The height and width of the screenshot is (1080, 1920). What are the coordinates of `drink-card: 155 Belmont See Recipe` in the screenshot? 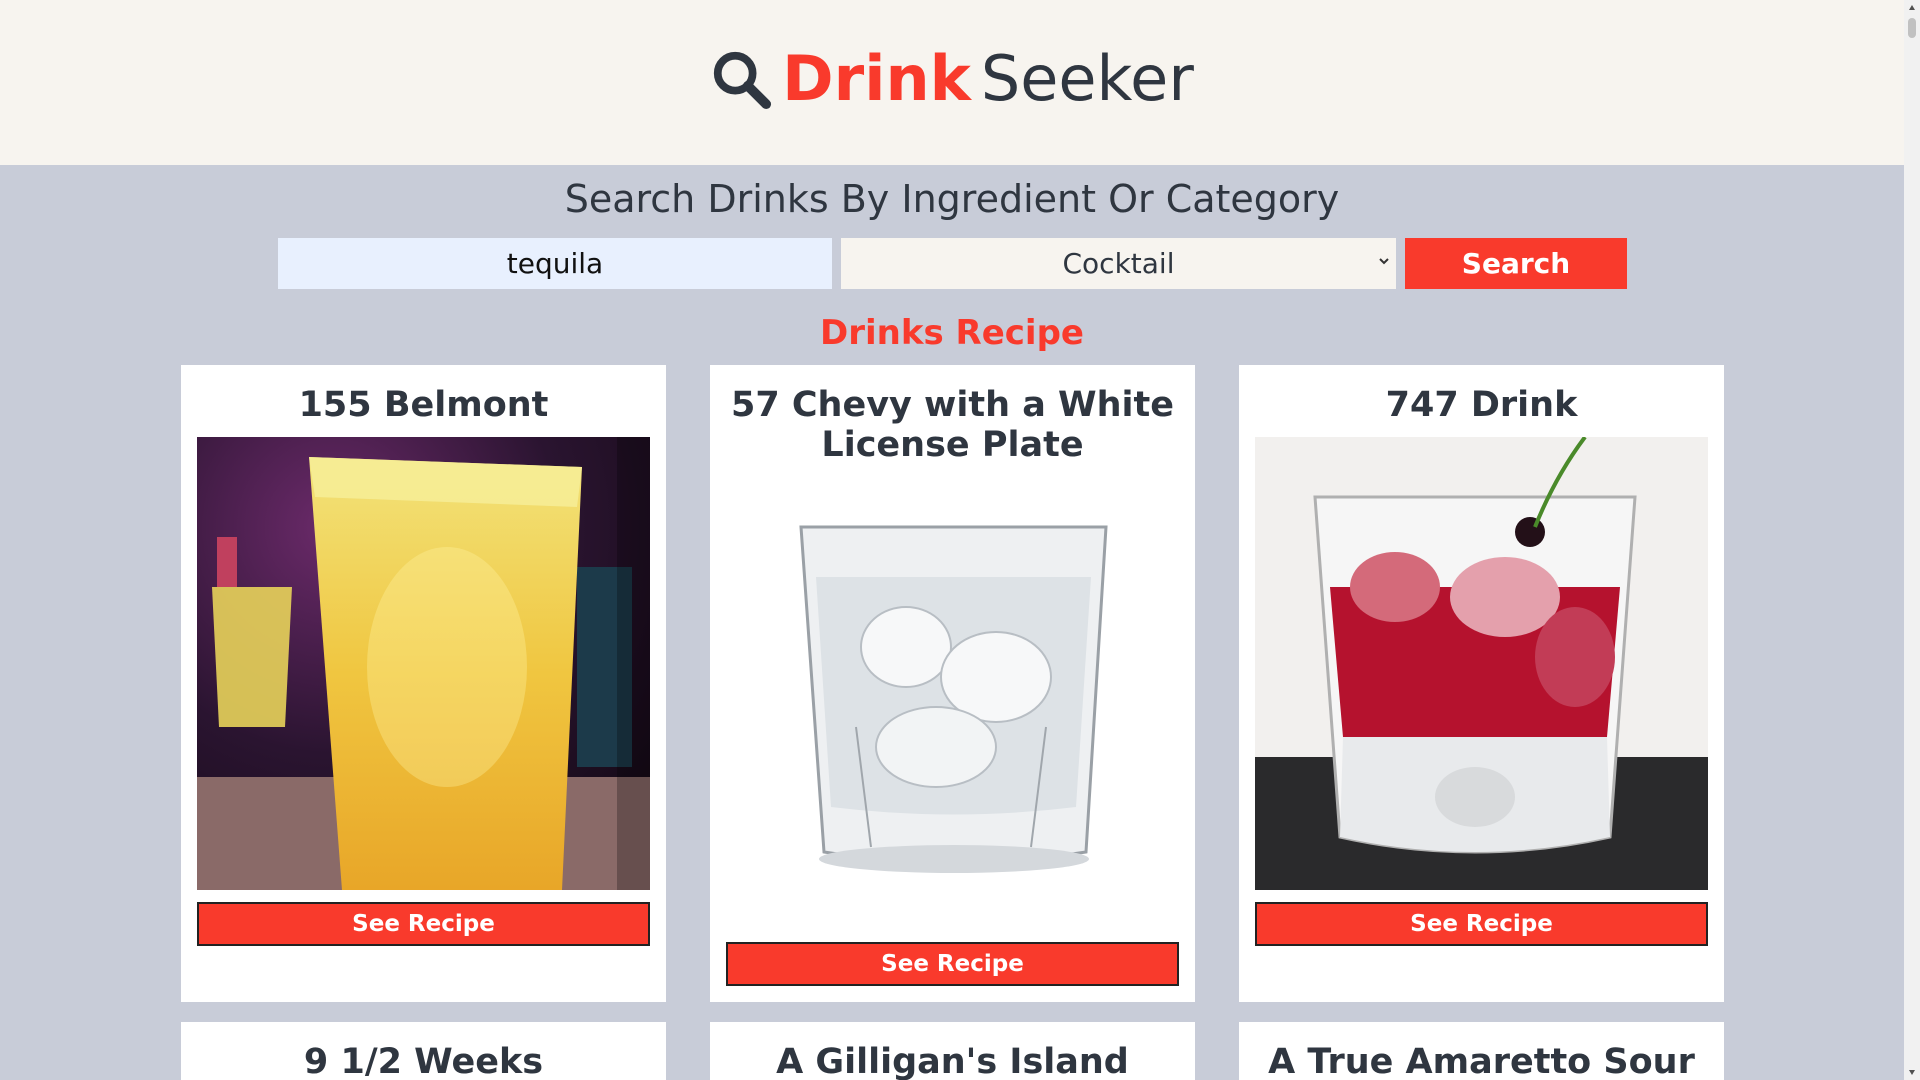 It's located at (423, 683).